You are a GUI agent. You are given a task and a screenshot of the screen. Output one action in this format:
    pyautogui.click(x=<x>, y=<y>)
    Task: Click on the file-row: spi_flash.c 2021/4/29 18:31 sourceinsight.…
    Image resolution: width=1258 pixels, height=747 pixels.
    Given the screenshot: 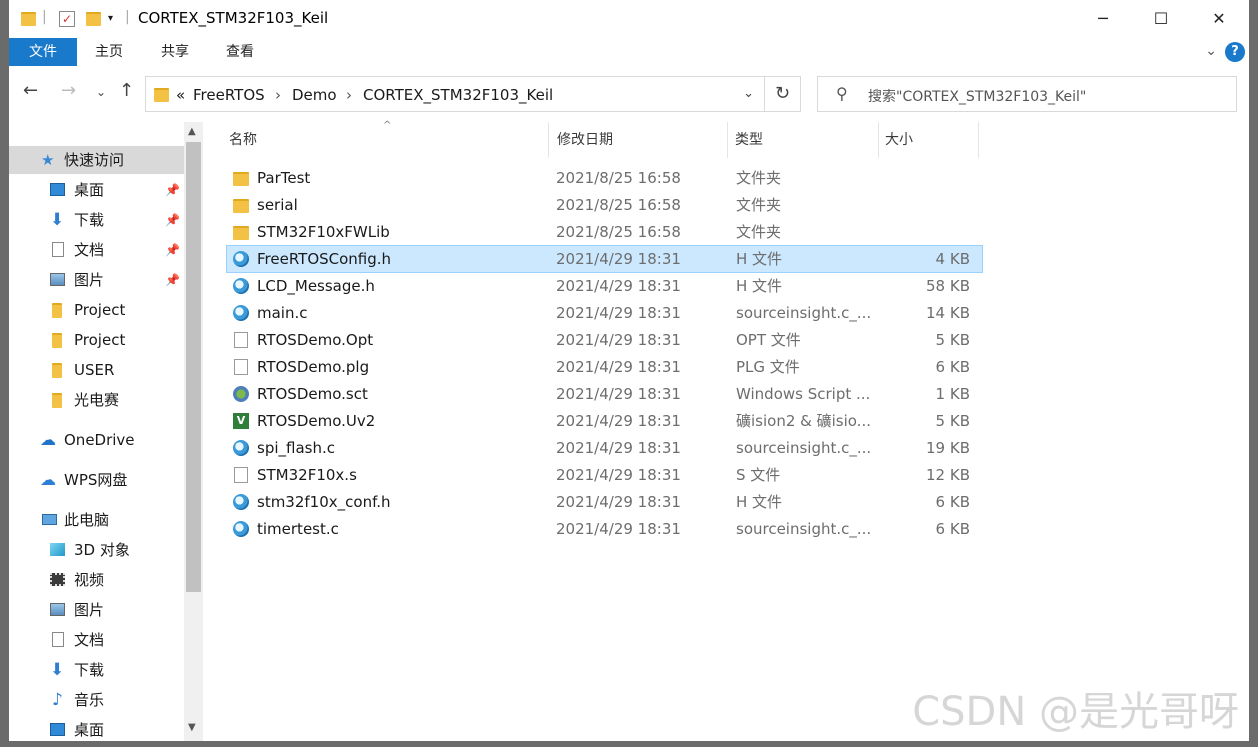 What is the action you would take?
    pyautogui.click(x=604, y=448)
    